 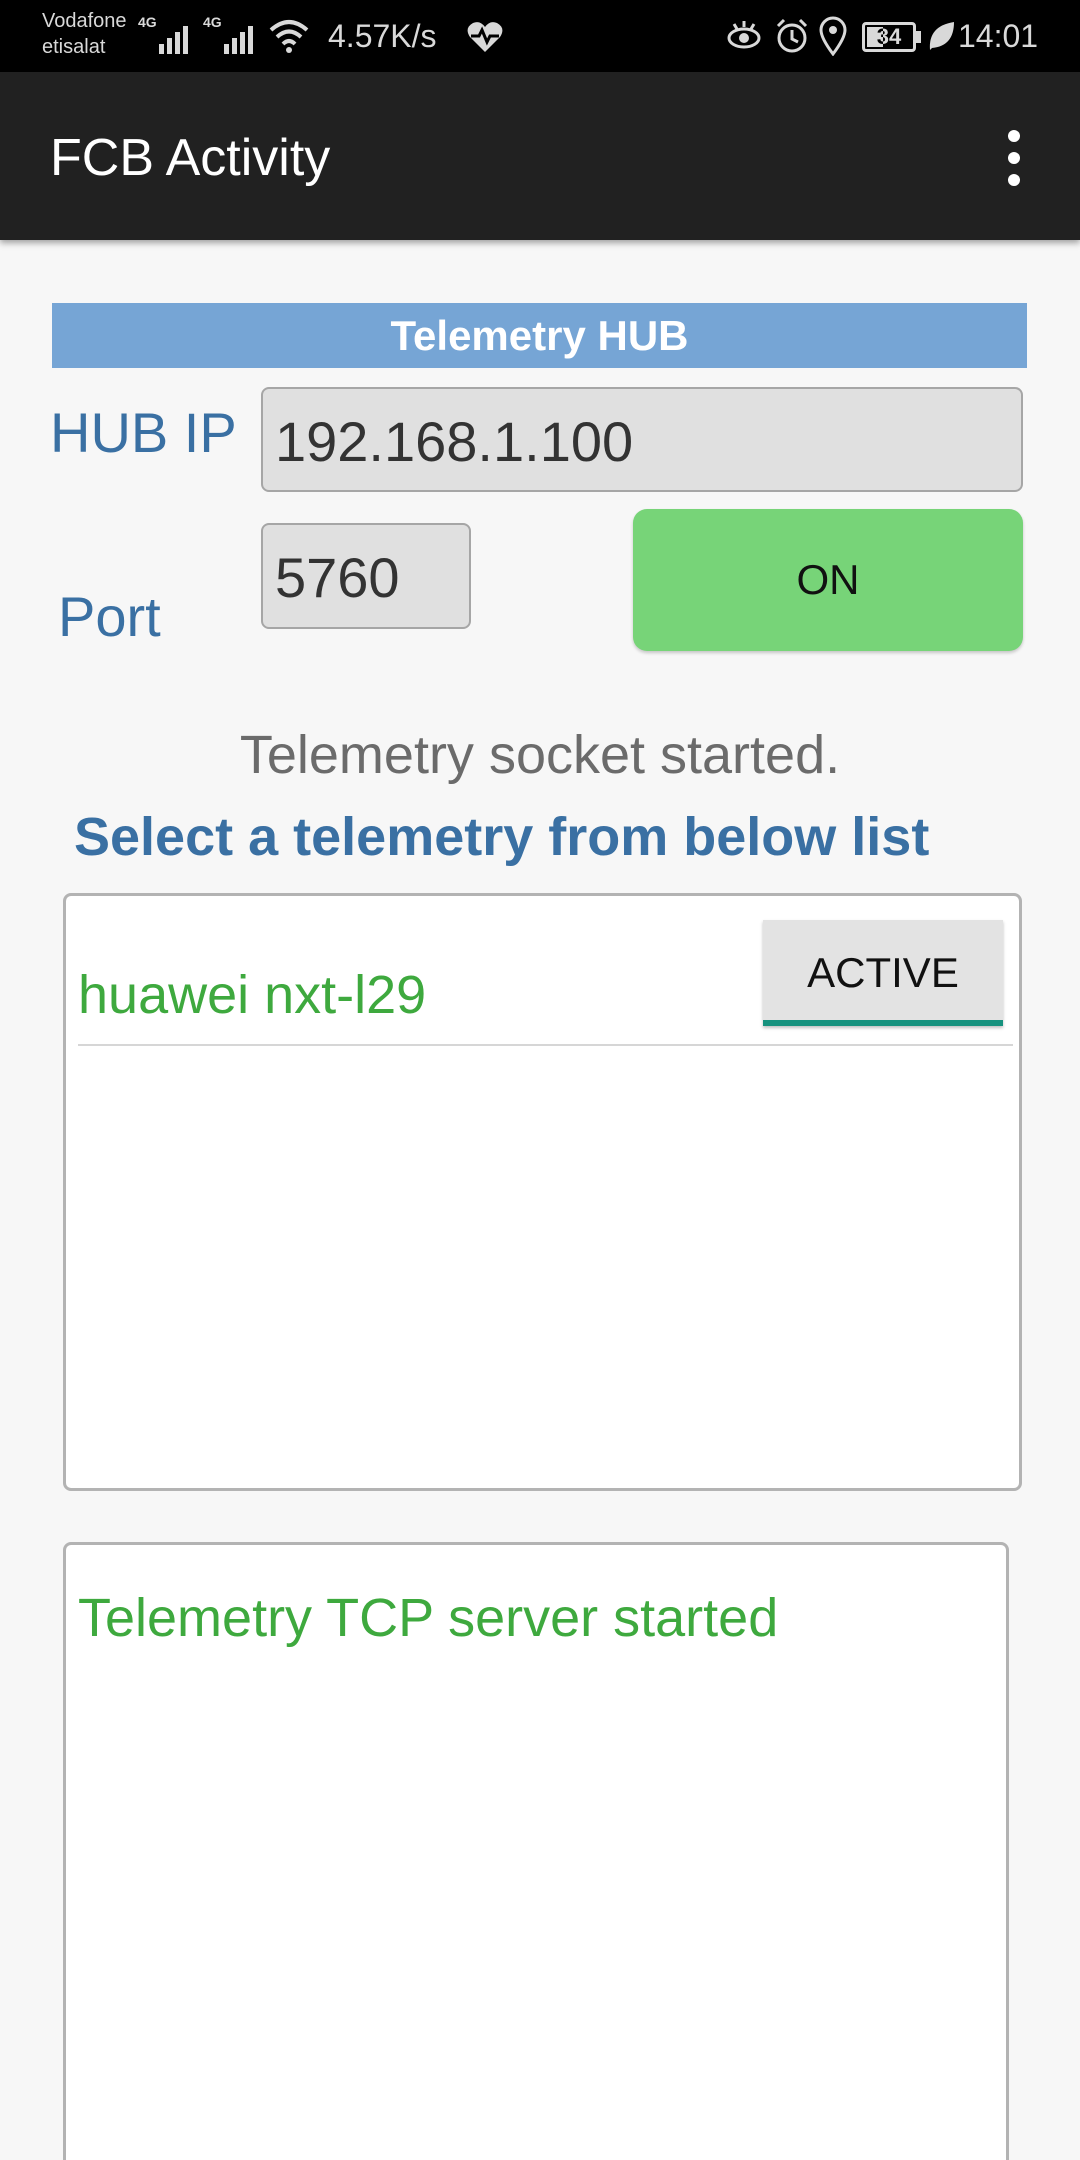 What do you see at coordinates (792, 35) in the screenshot?
I see `alarm-icon` at bounding box center [792, 35].